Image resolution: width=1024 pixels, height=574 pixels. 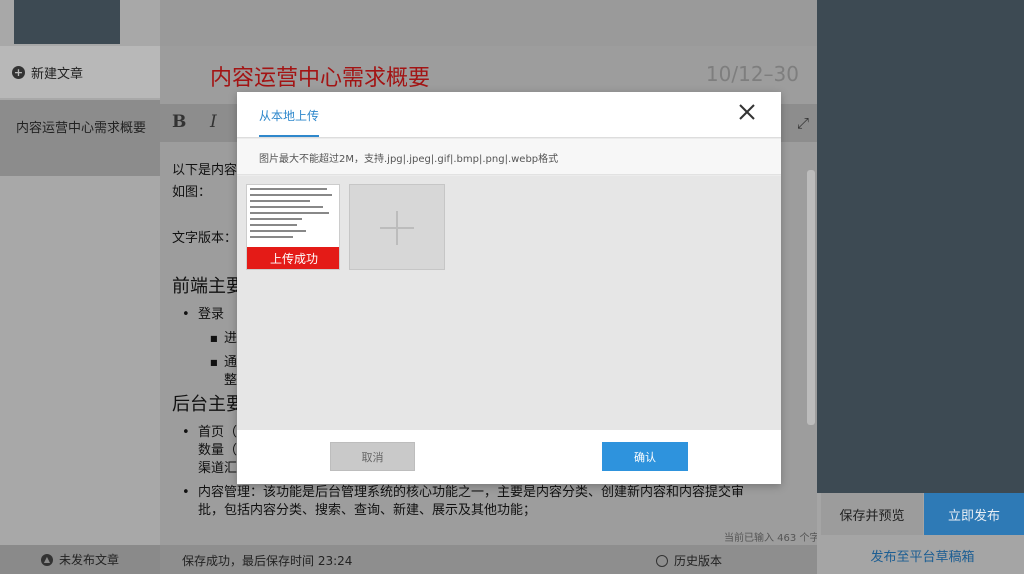 What do you see at coordinates (803, 123) in the screenshot?
I see `fullscreen-icon: ⤢` at bounding box center [803, 123].